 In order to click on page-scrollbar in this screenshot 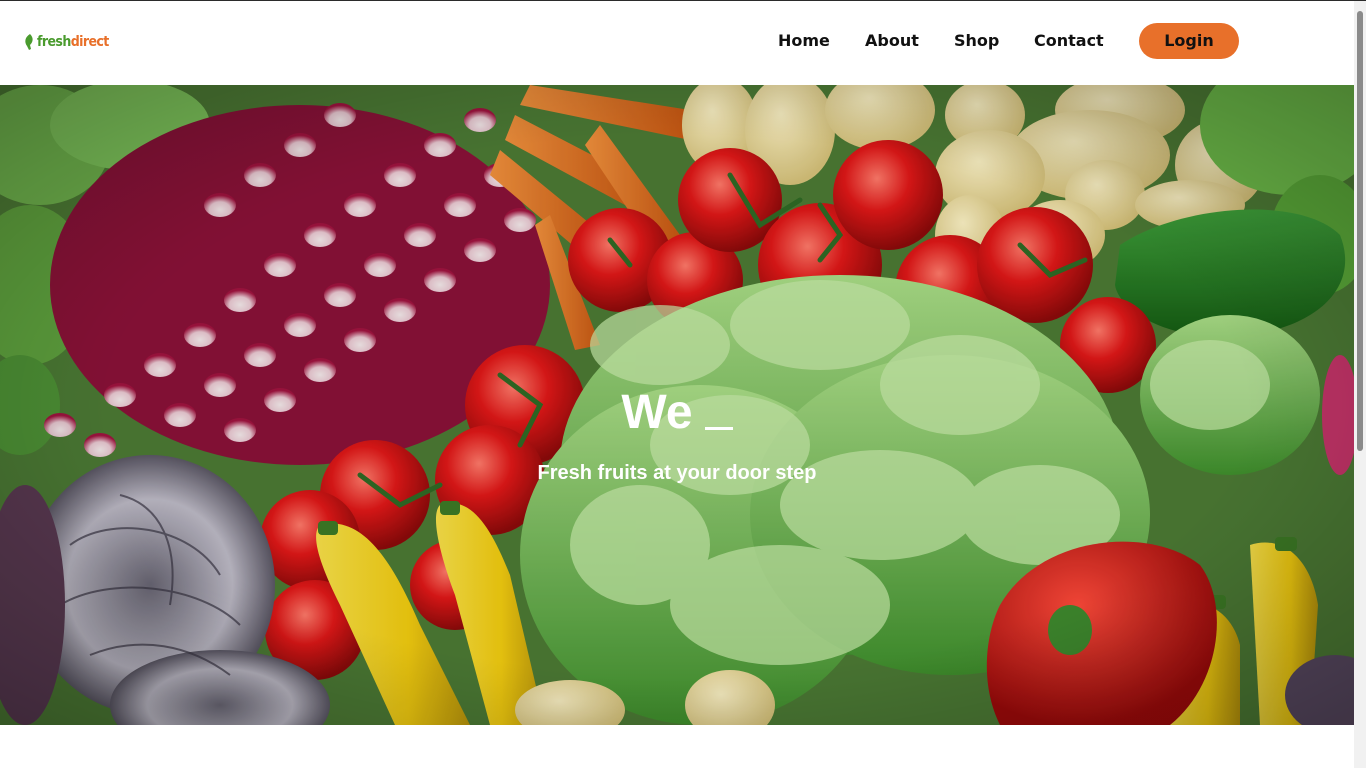, I will do `click(1360, 384)`.